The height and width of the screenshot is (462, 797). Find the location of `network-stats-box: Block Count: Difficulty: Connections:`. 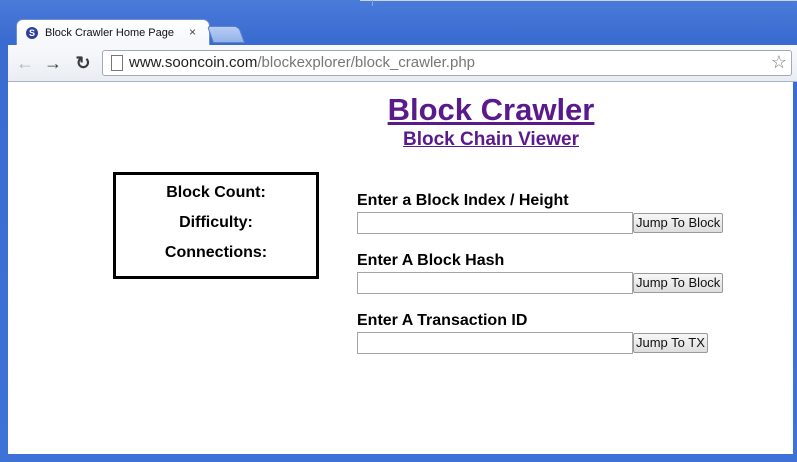

network-stats-box: Block Count: Difficulty: Connections: is located at coordinates (216, 225).